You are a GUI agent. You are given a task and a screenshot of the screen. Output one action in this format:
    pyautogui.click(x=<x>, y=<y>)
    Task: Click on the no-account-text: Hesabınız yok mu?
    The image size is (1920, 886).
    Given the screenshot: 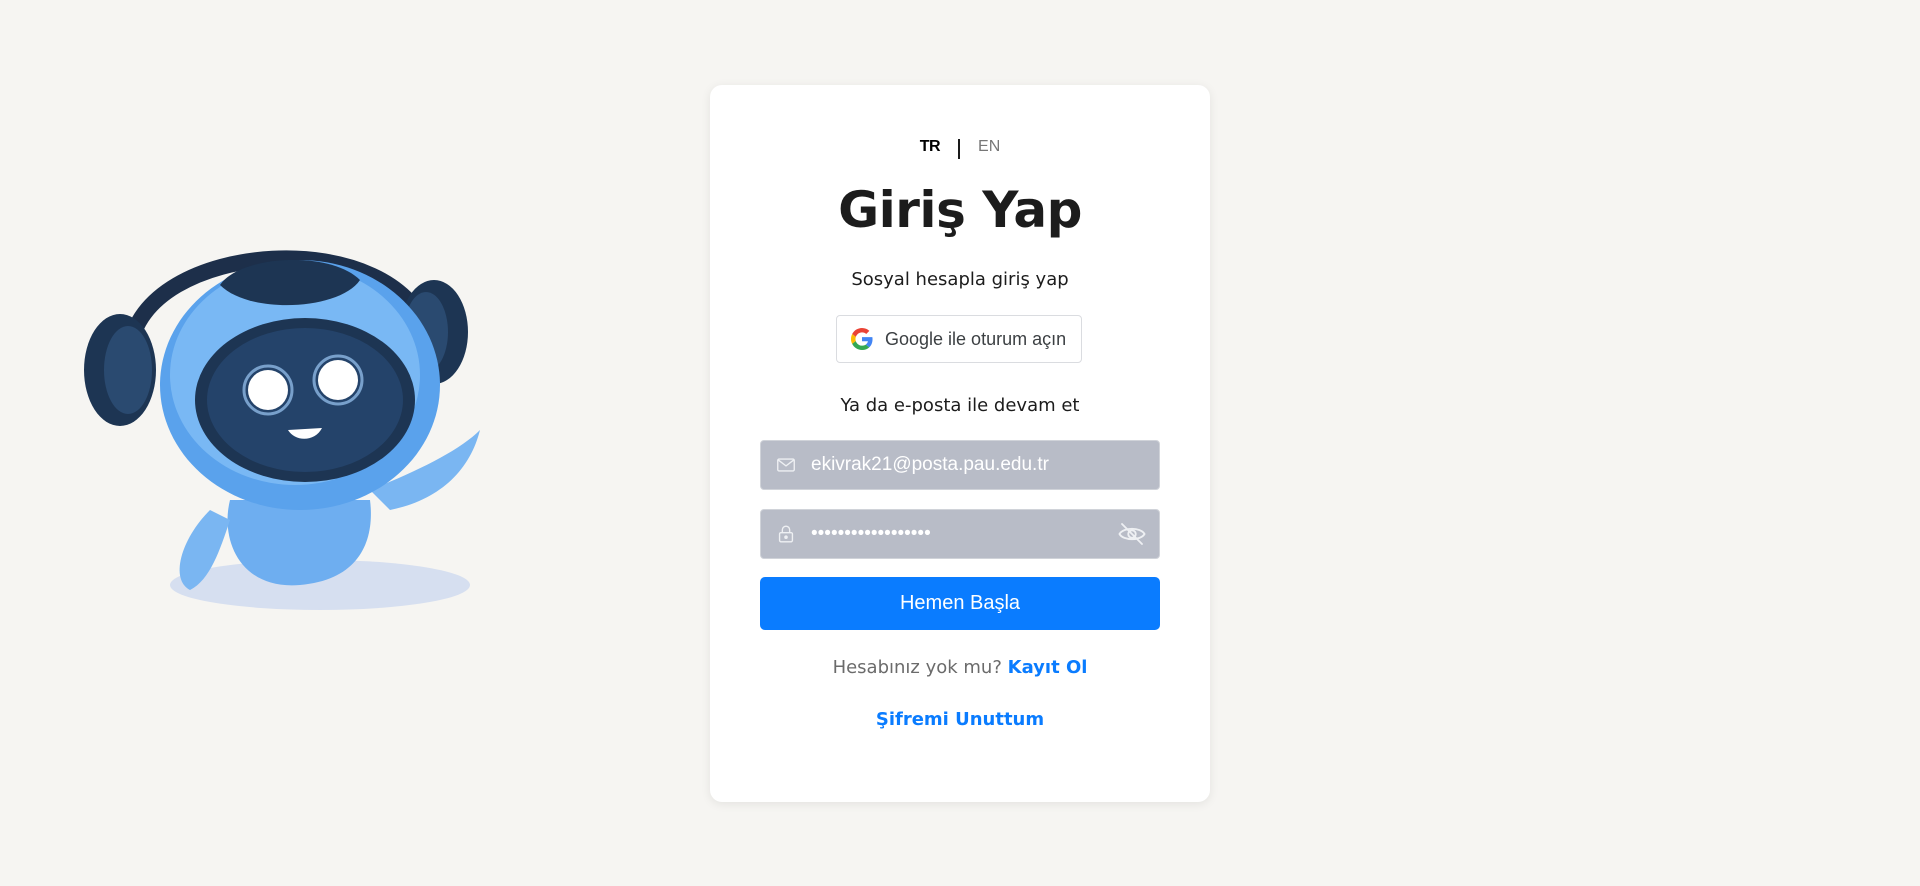 What is the action you would take?
    pyautogui.click(x=917, y=667)
    